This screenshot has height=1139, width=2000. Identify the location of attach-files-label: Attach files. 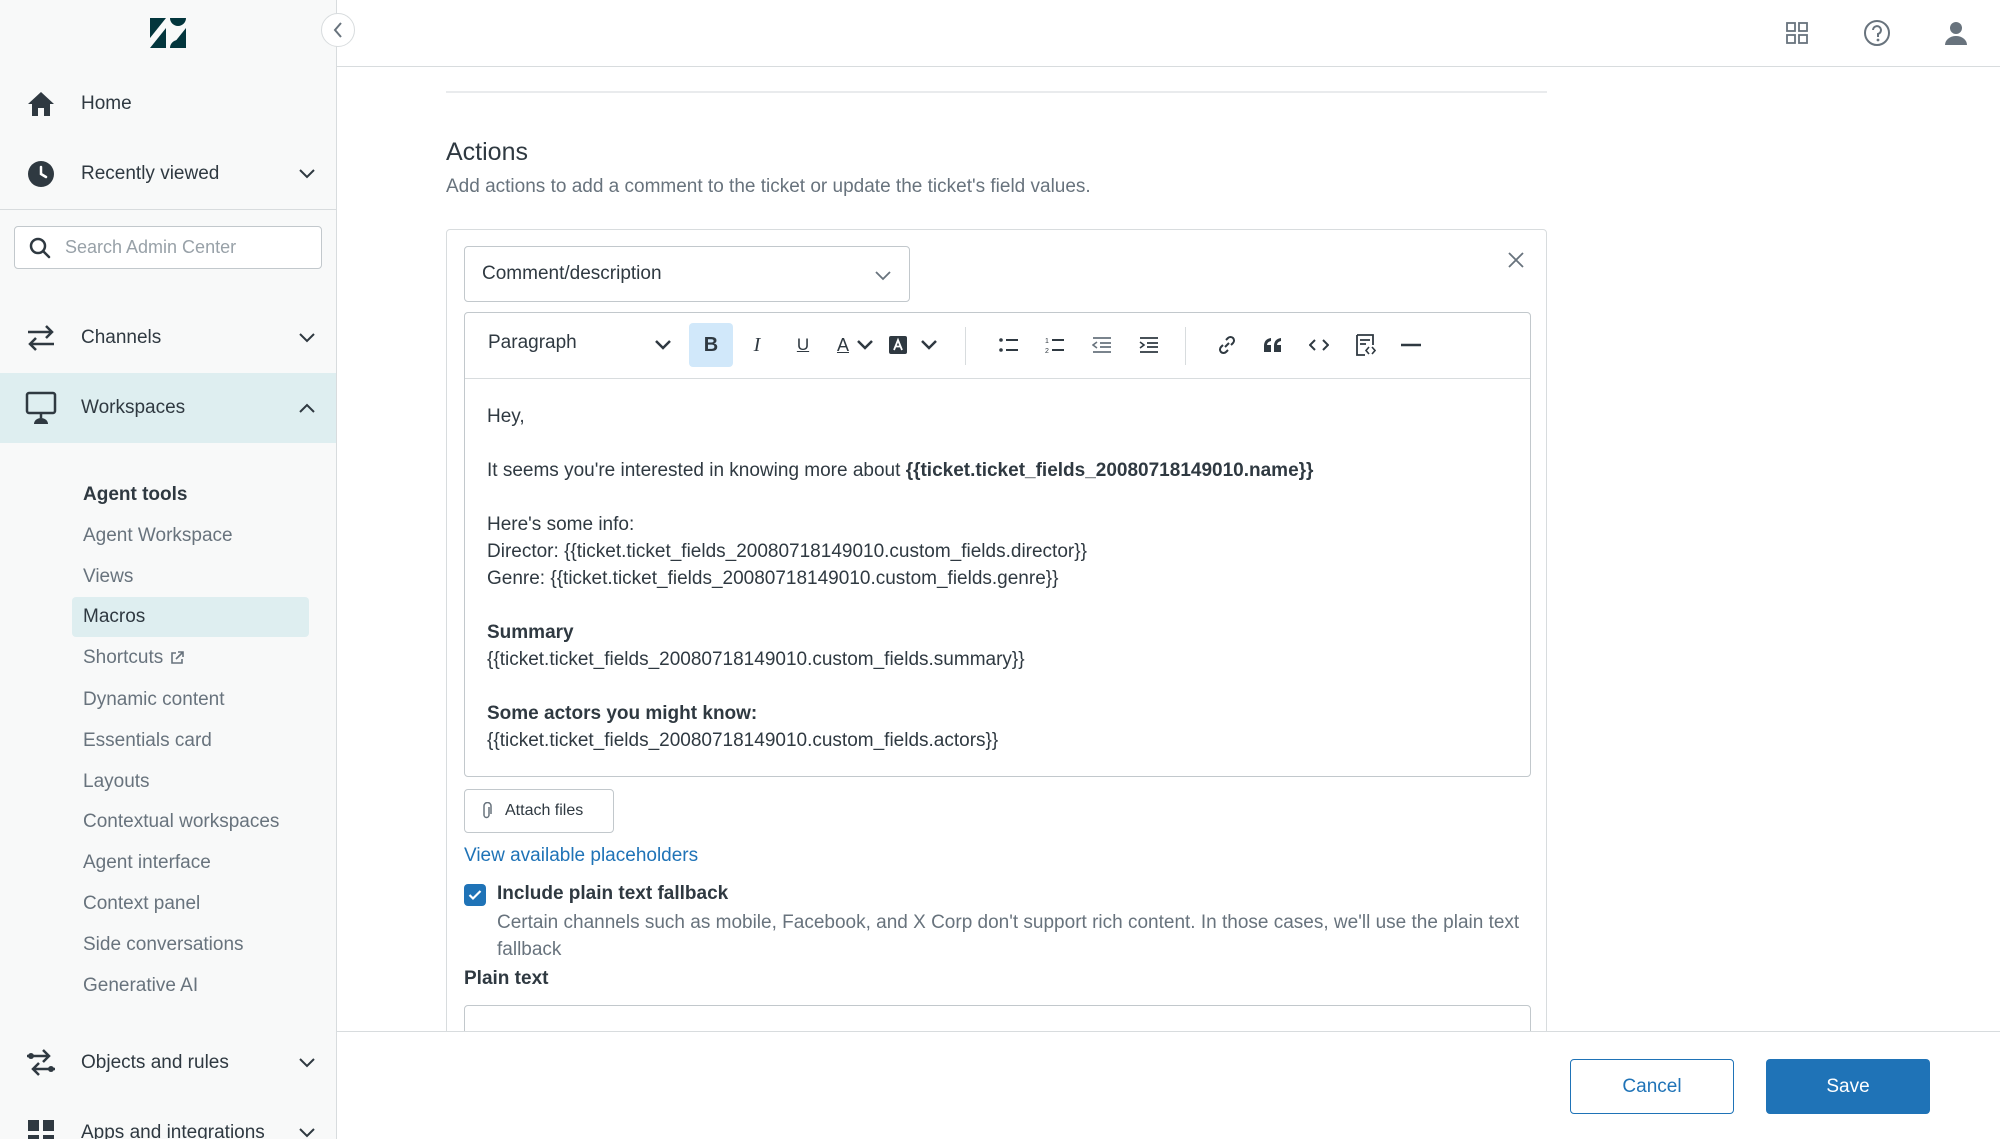
(544, 810).